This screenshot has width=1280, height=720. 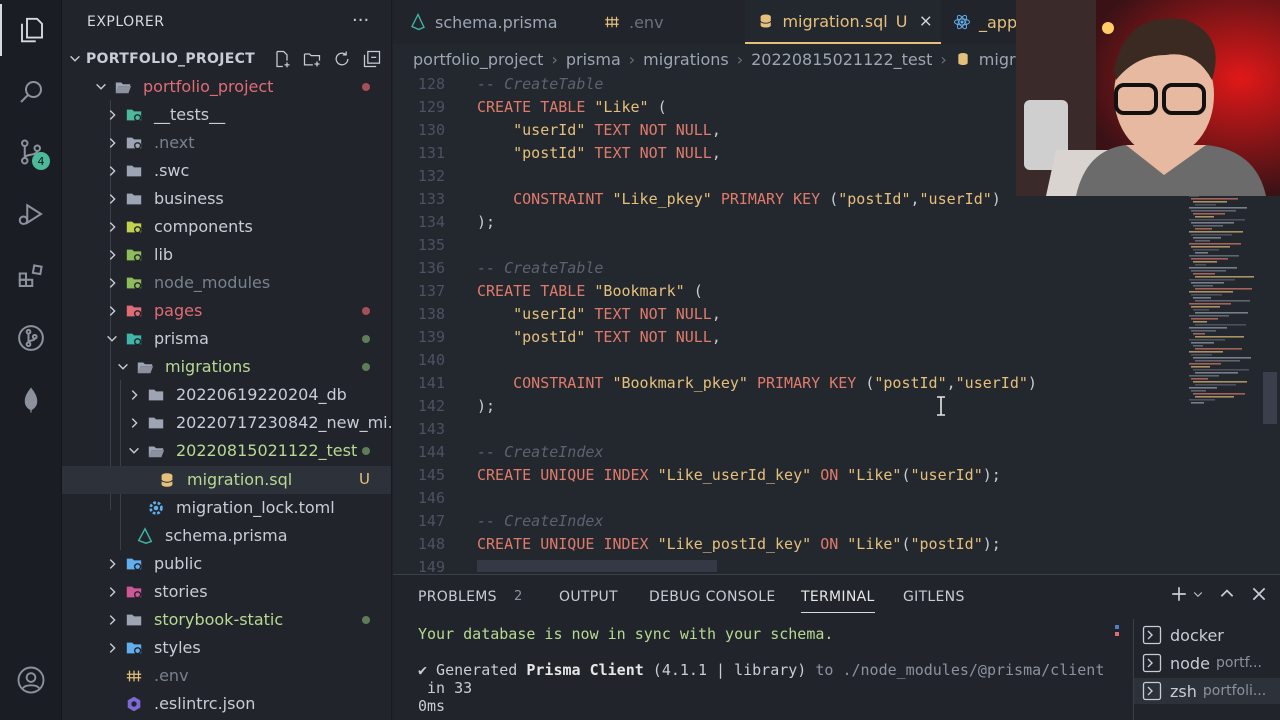 What do you see at coordinates (457, 597) in the screenshot?
I see `panel-tab-problems: PROBLEMS` at bounding box center [457, 597].